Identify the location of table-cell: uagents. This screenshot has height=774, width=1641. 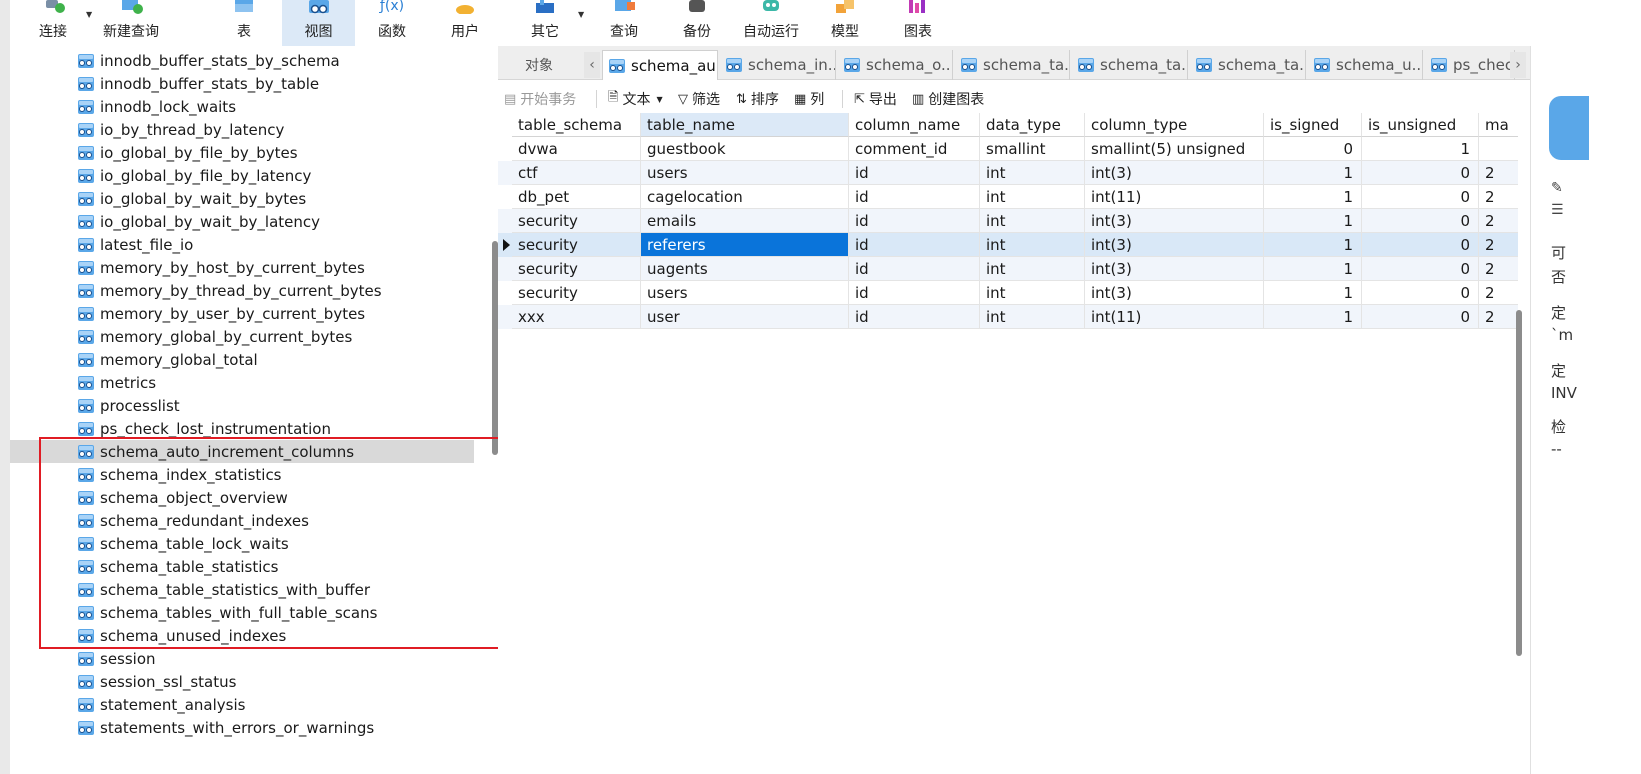
(745, 269).